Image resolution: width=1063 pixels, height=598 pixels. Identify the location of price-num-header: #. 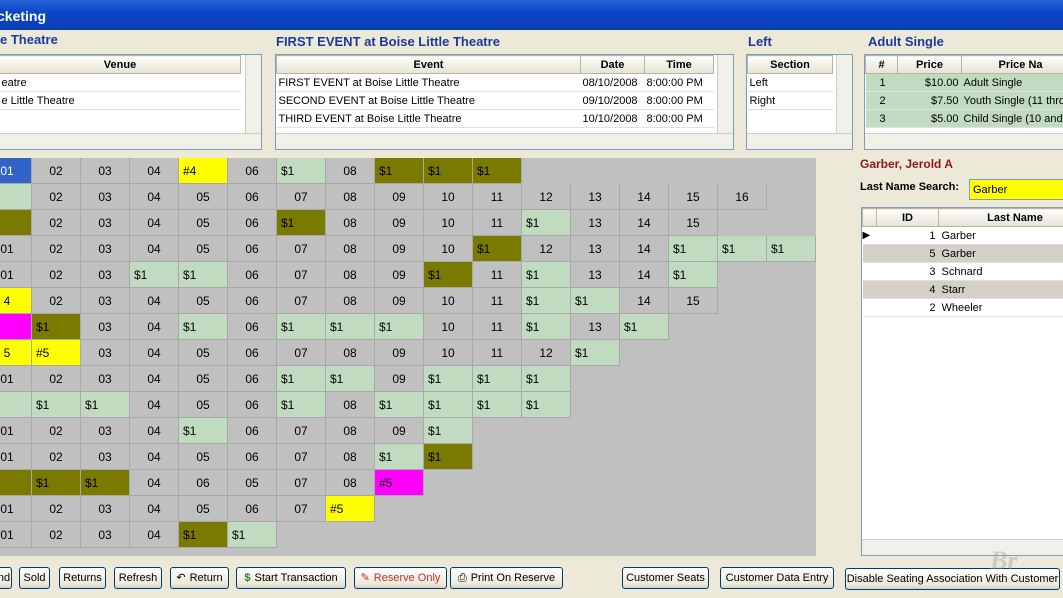
(881, 64).